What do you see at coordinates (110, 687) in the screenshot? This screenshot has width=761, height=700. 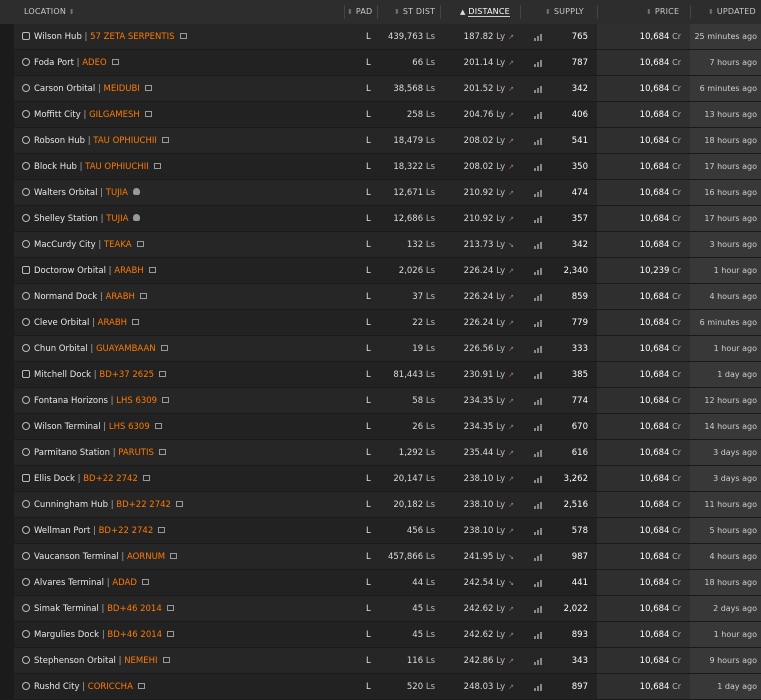 I see `system-name-link: CORICCHA` at bounding box center [110, 687].